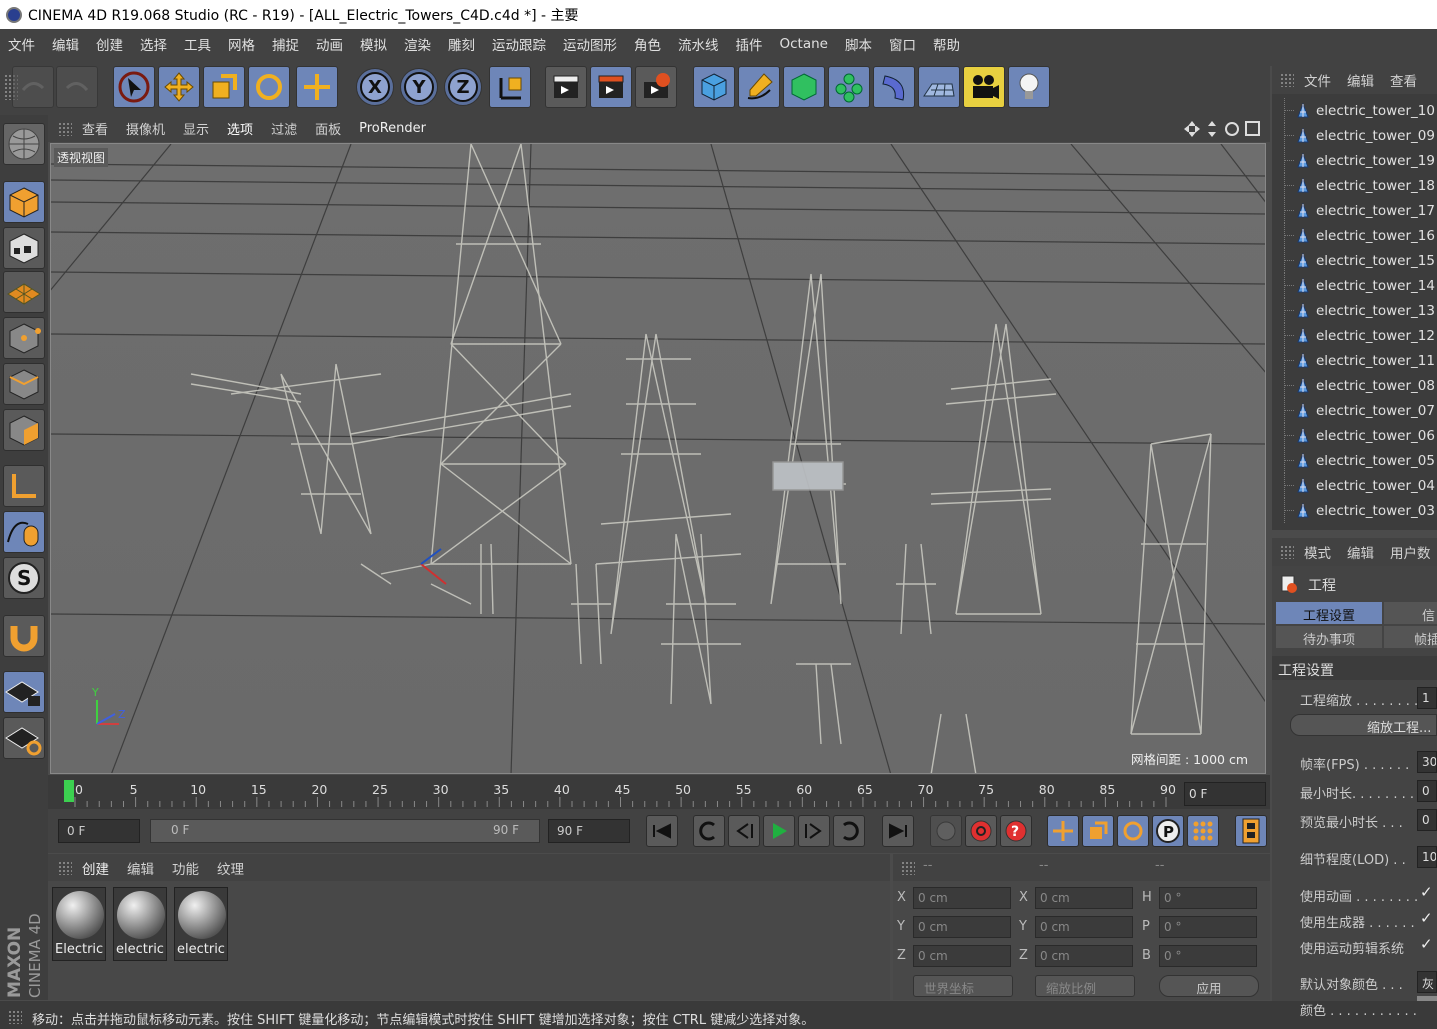 The width and height of the screenshot is (1437, 1029). Describe the element at coordinates (1224, 129) in the screenshot. I see `viewport-navigation-icons` at that location.